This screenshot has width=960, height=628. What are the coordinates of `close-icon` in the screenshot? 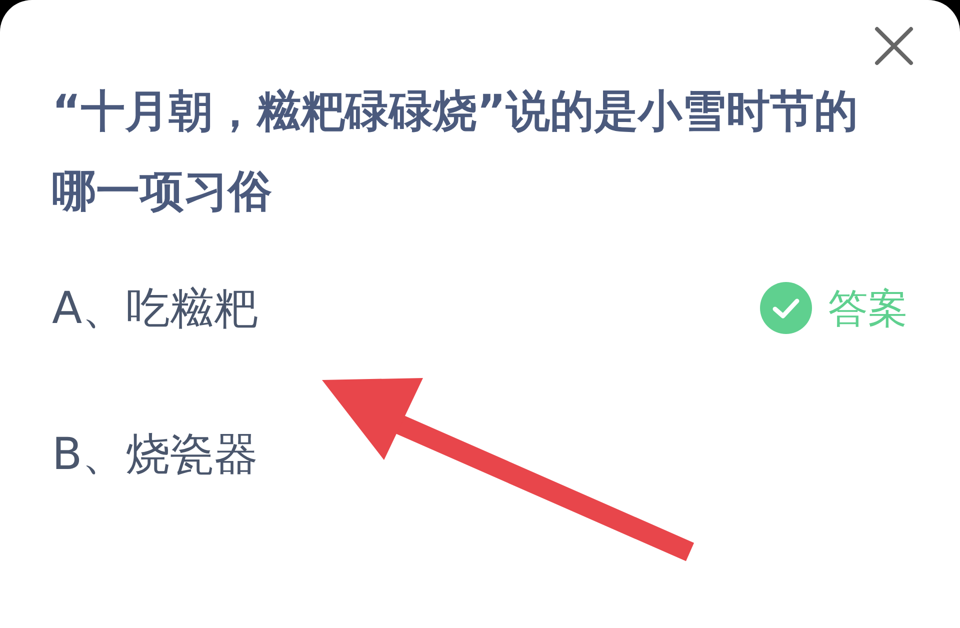 It's located at (894, 46).